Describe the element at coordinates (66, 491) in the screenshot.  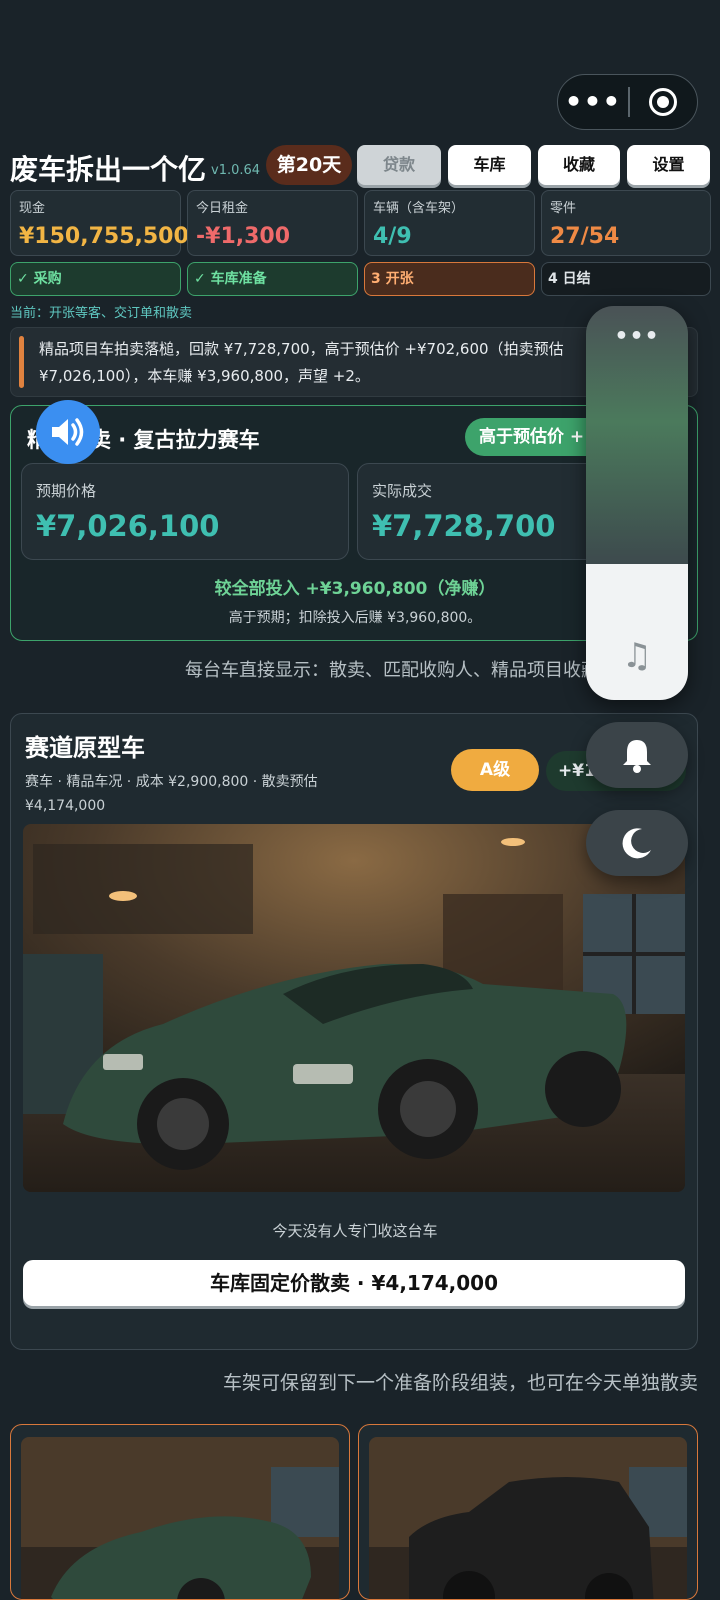
I see `expected-label: 预期价格` at that location.